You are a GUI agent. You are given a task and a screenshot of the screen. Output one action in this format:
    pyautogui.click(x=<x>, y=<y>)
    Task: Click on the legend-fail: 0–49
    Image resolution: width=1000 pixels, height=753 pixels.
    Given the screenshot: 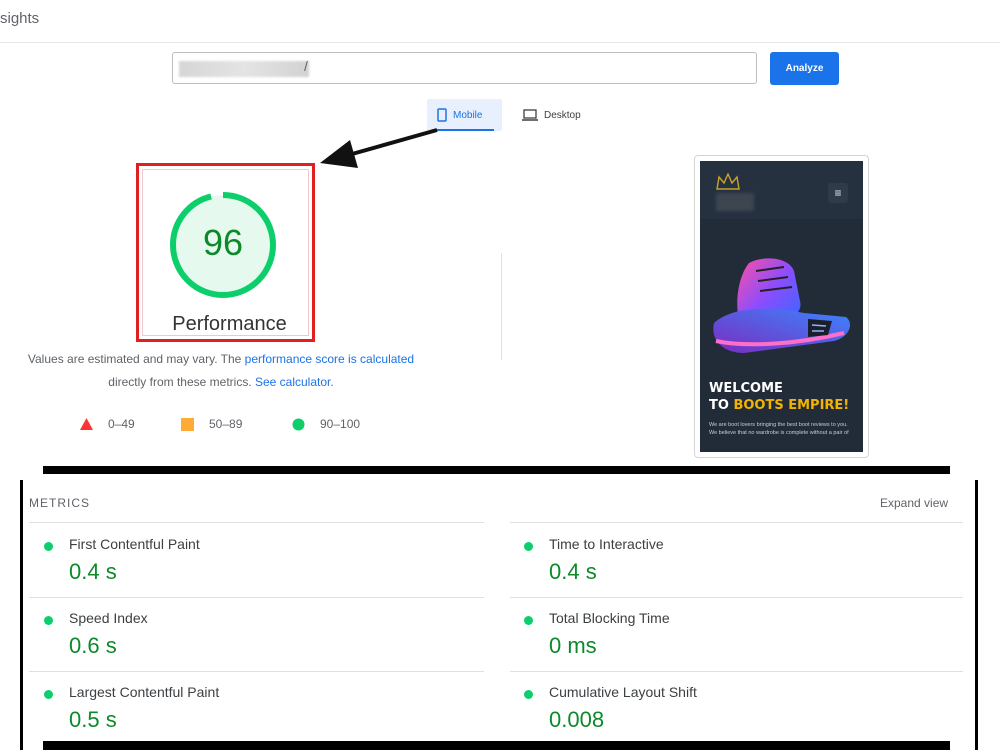 What is the action you would take?
    pyautogui.click(x=107, y=424)
    